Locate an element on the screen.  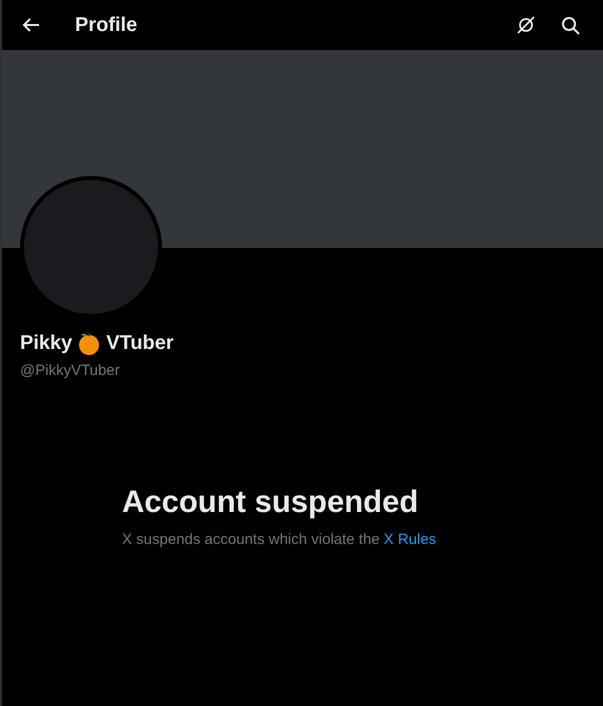
slashed-circle-icon is located at coordinates (526, 25).